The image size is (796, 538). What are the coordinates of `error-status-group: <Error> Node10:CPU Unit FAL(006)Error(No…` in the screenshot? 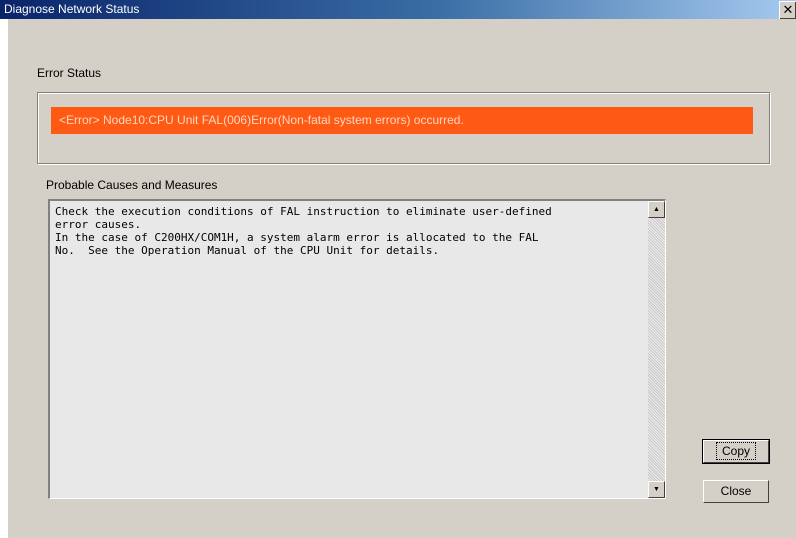 It's located at (403, 128).